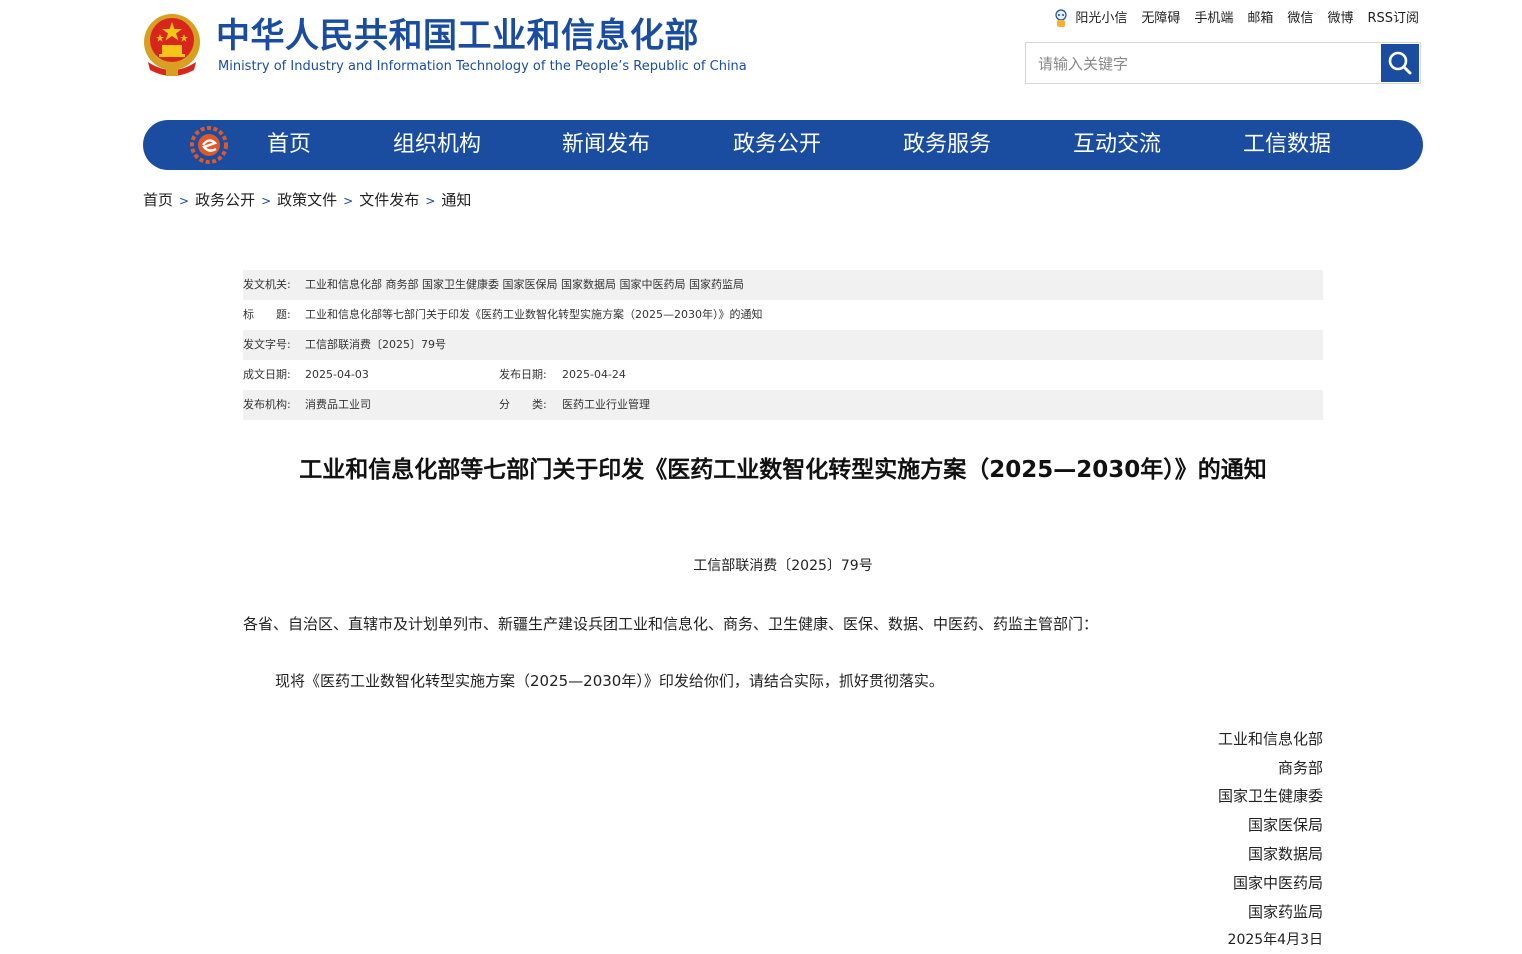  I want to click on meta-label: 发文机关:, so click(267, 284).